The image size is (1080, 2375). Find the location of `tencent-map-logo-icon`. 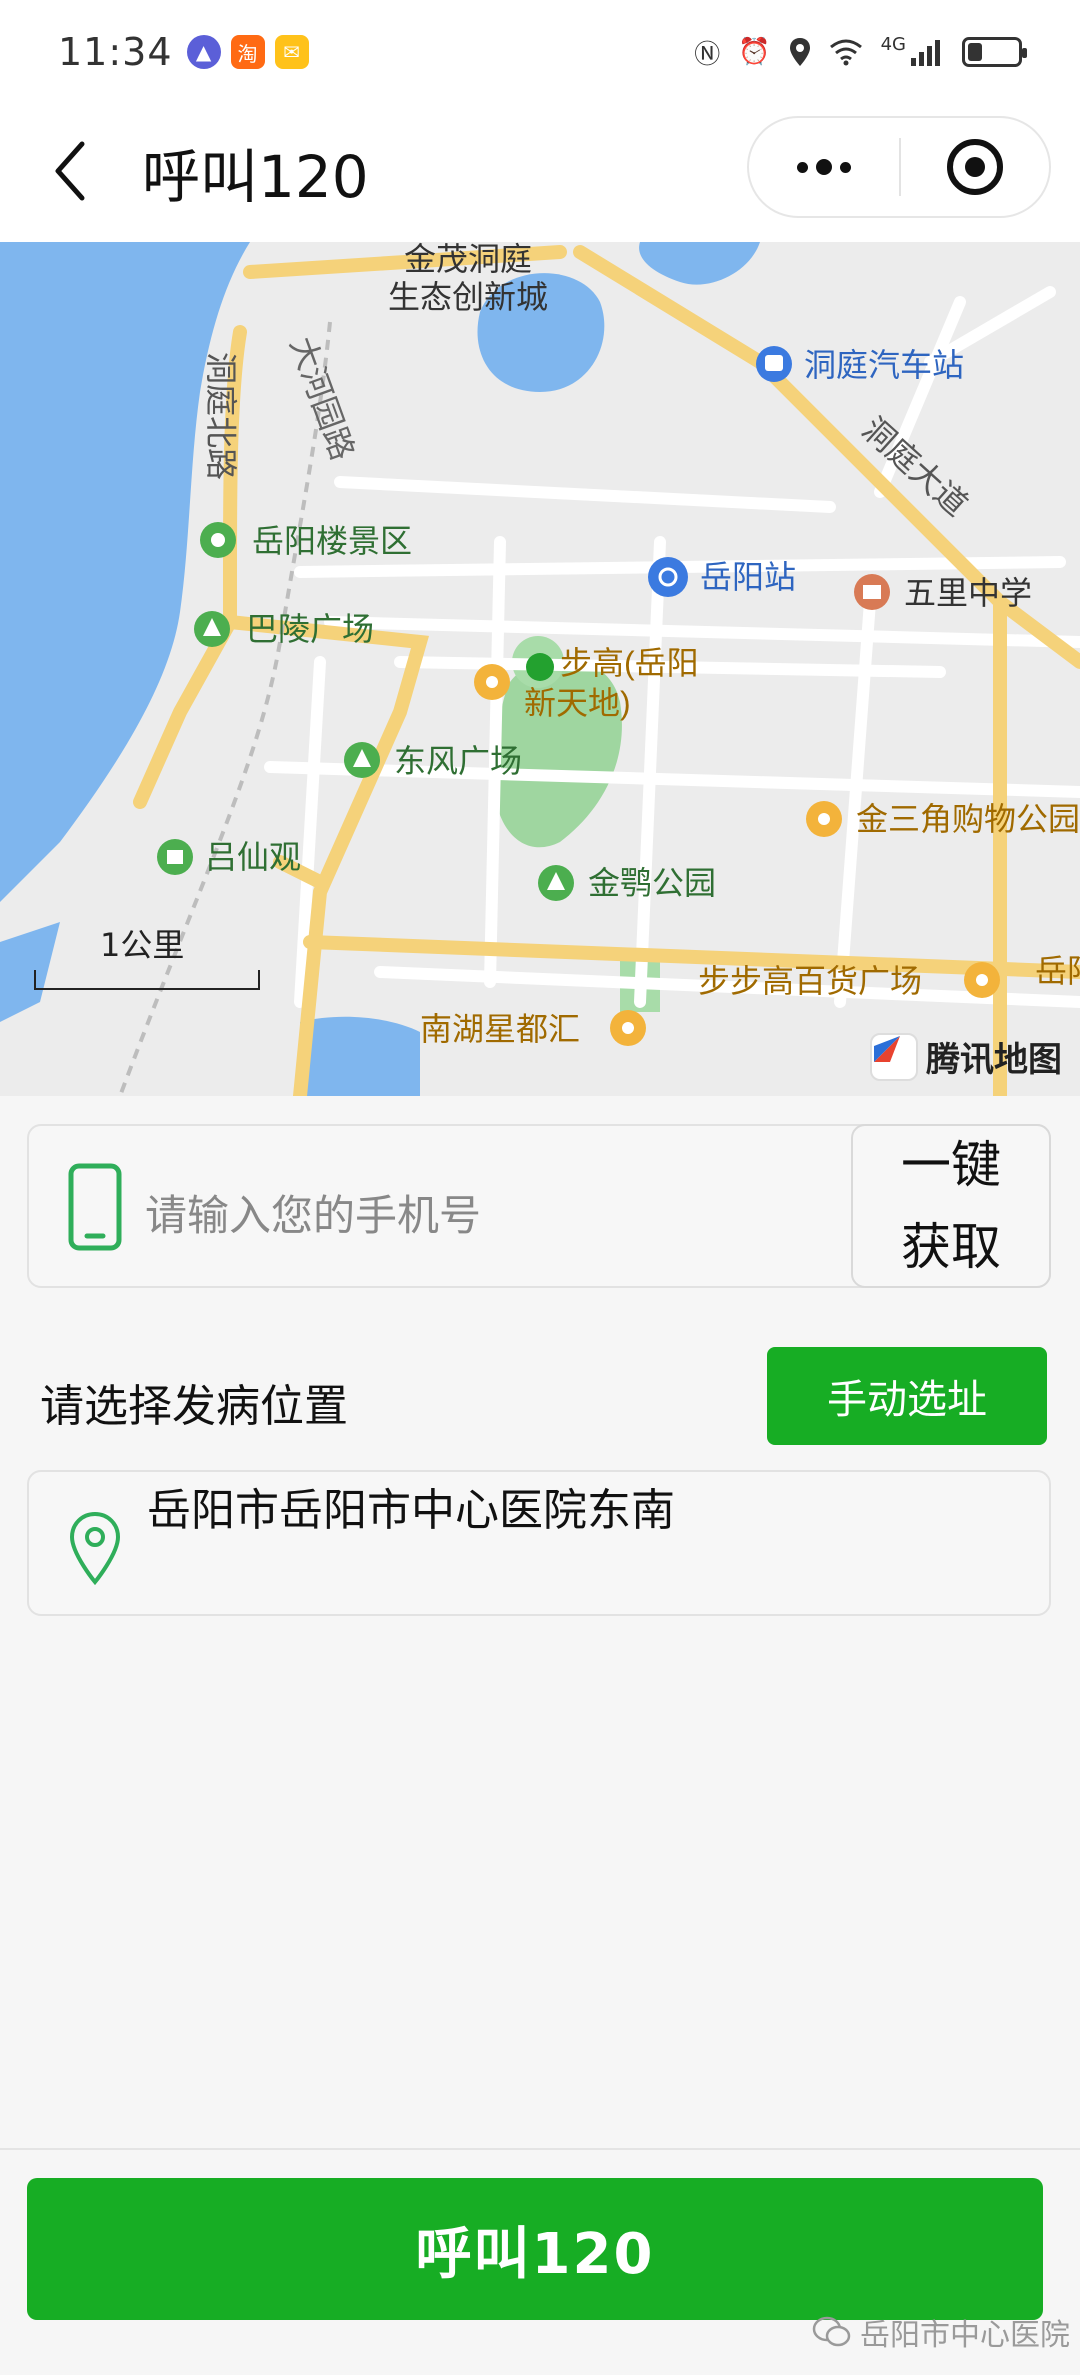

tencent-map-logo-icon is located at coordinates (894, 1056).